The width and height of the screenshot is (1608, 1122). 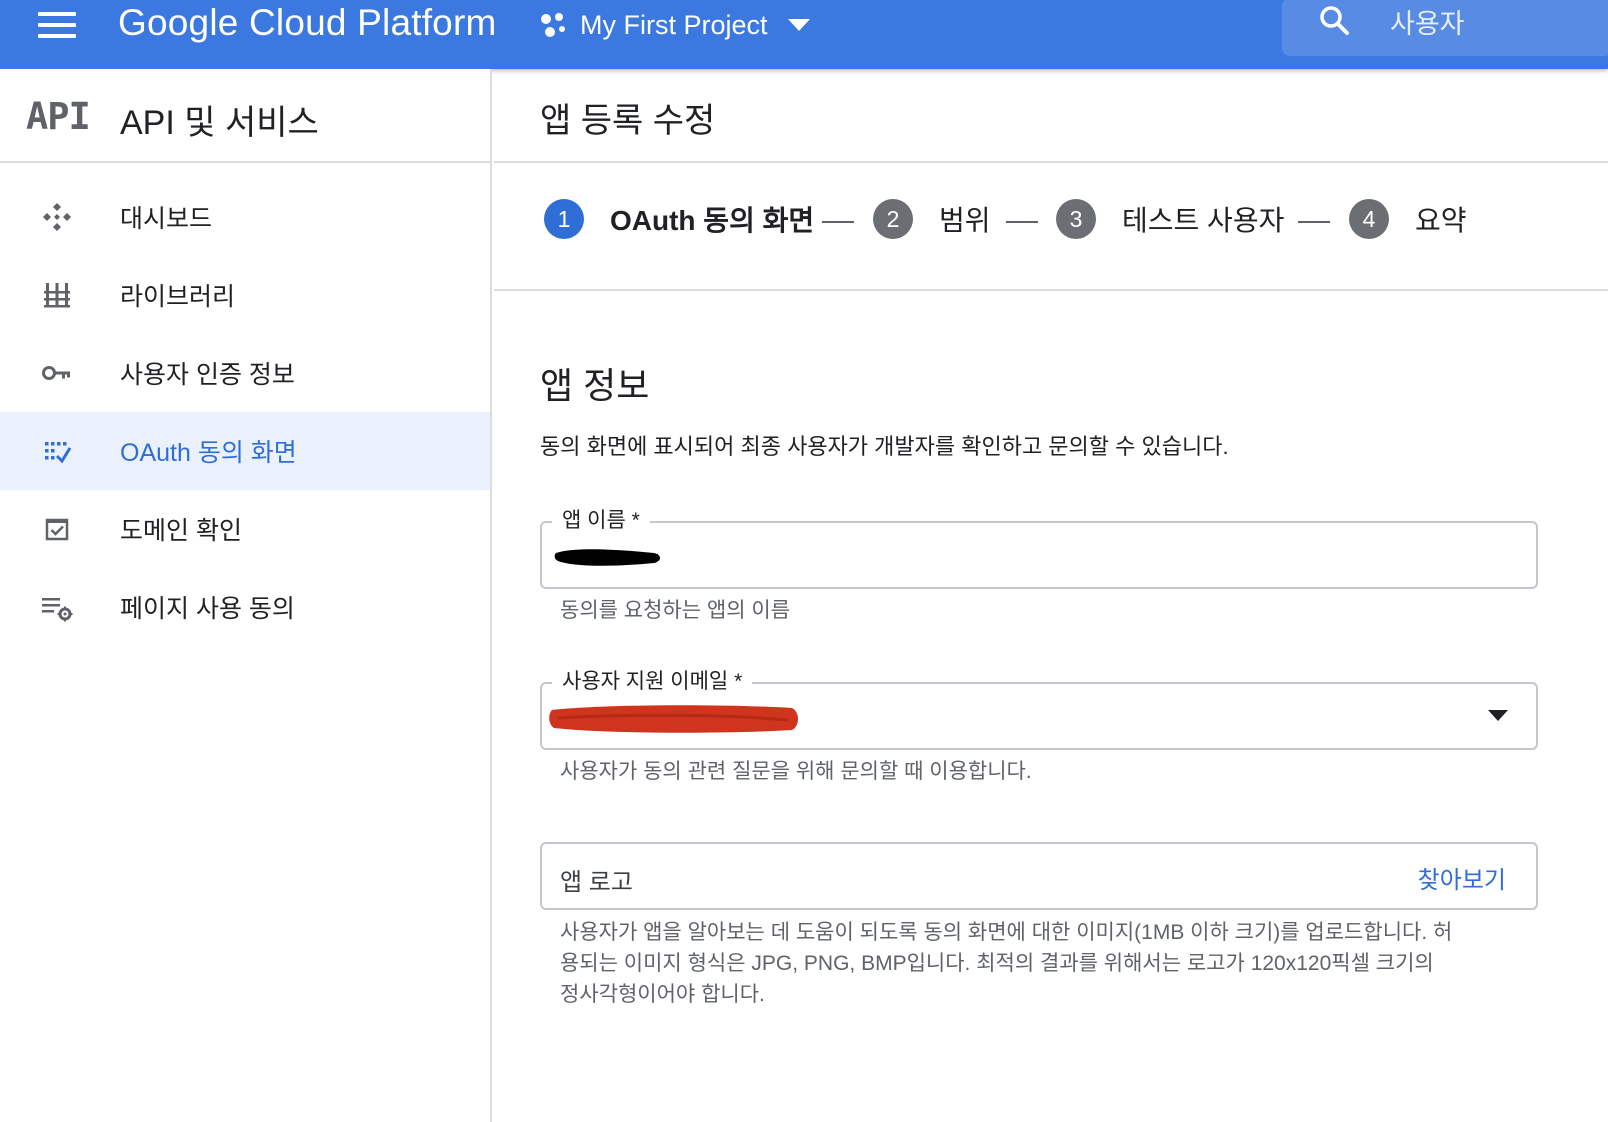 I want to click on step-number: 2, so click(x=893, y=219).